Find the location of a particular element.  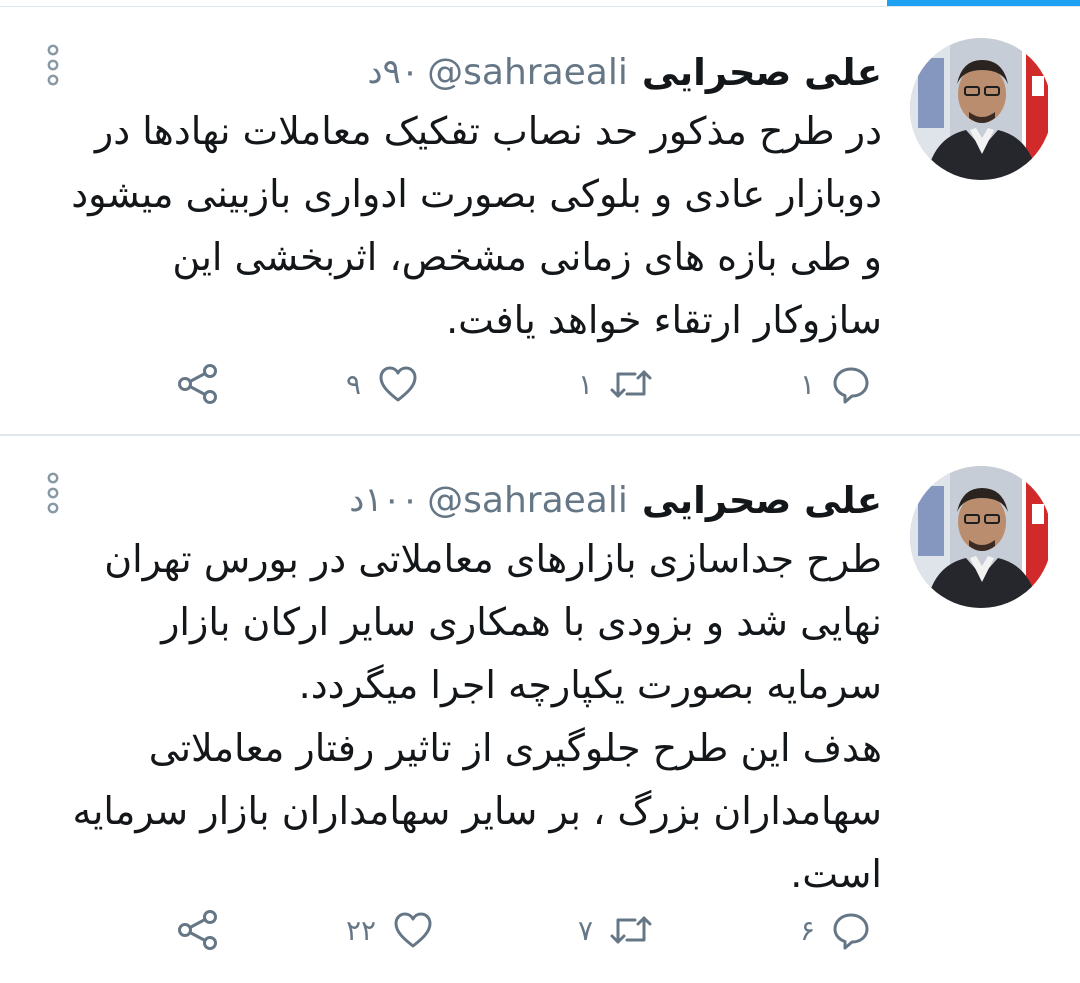

like-count: ۲۲ is located at coordinates (361, 930).